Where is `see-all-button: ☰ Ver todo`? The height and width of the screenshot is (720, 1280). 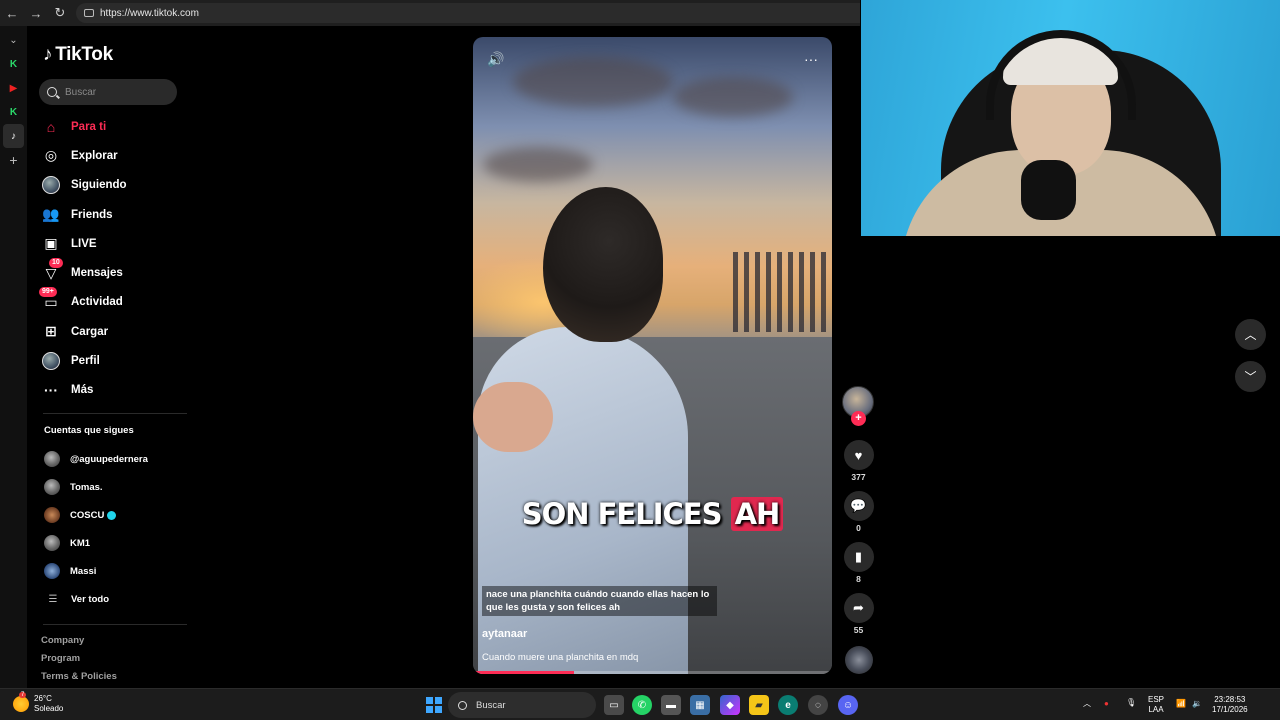 see-all-button: ☰ Ver todo is located at coordinates (119, 599).